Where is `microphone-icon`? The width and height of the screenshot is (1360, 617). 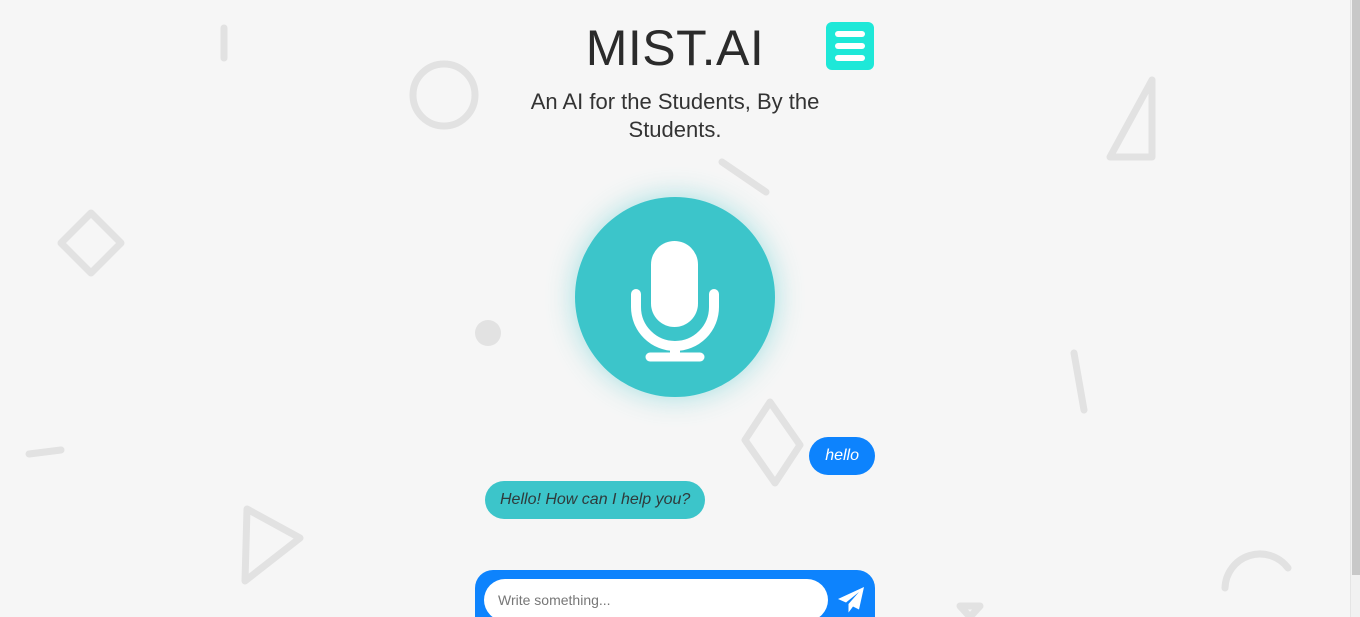 microphone-icon is located at coordinates (675, 301).